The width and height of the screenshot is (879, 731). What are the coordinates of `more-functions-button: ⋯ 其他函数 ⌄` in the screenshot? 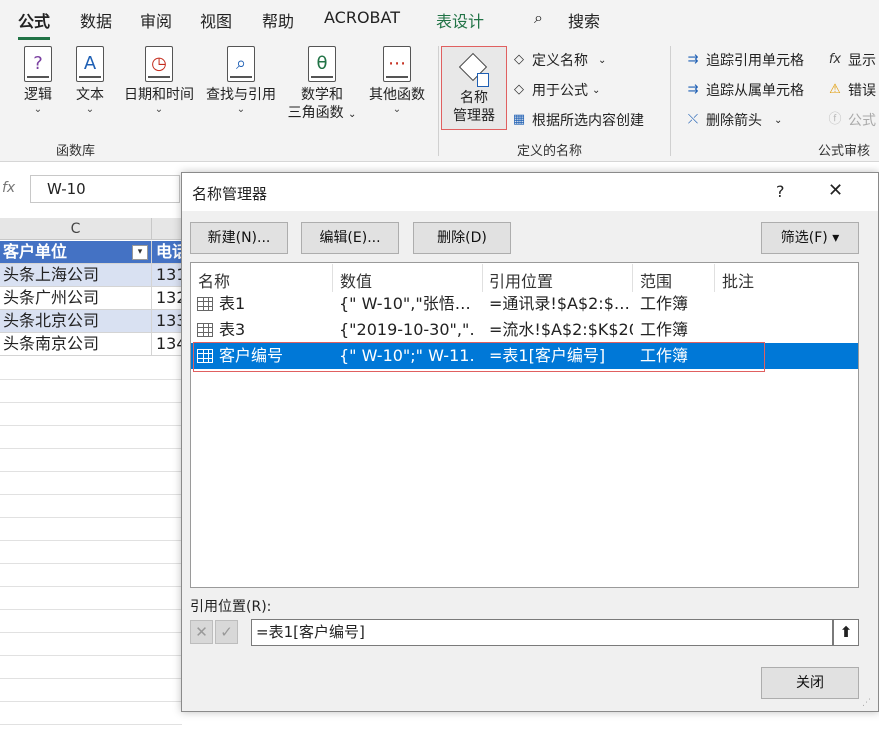 It's located at (397, 81).